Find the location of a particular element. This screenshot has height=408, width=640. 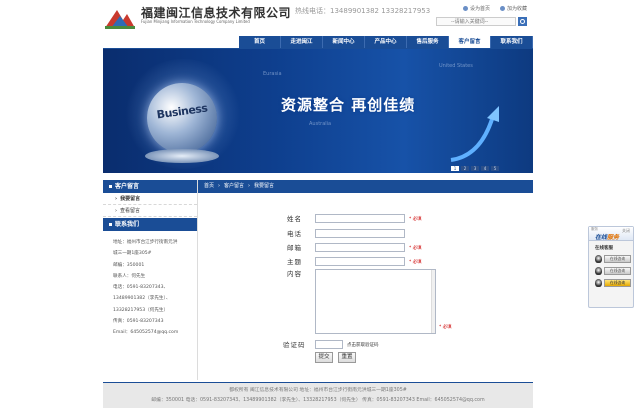

service-header: 服务 关闭 在线服务 is located at coordinates (611, 234).